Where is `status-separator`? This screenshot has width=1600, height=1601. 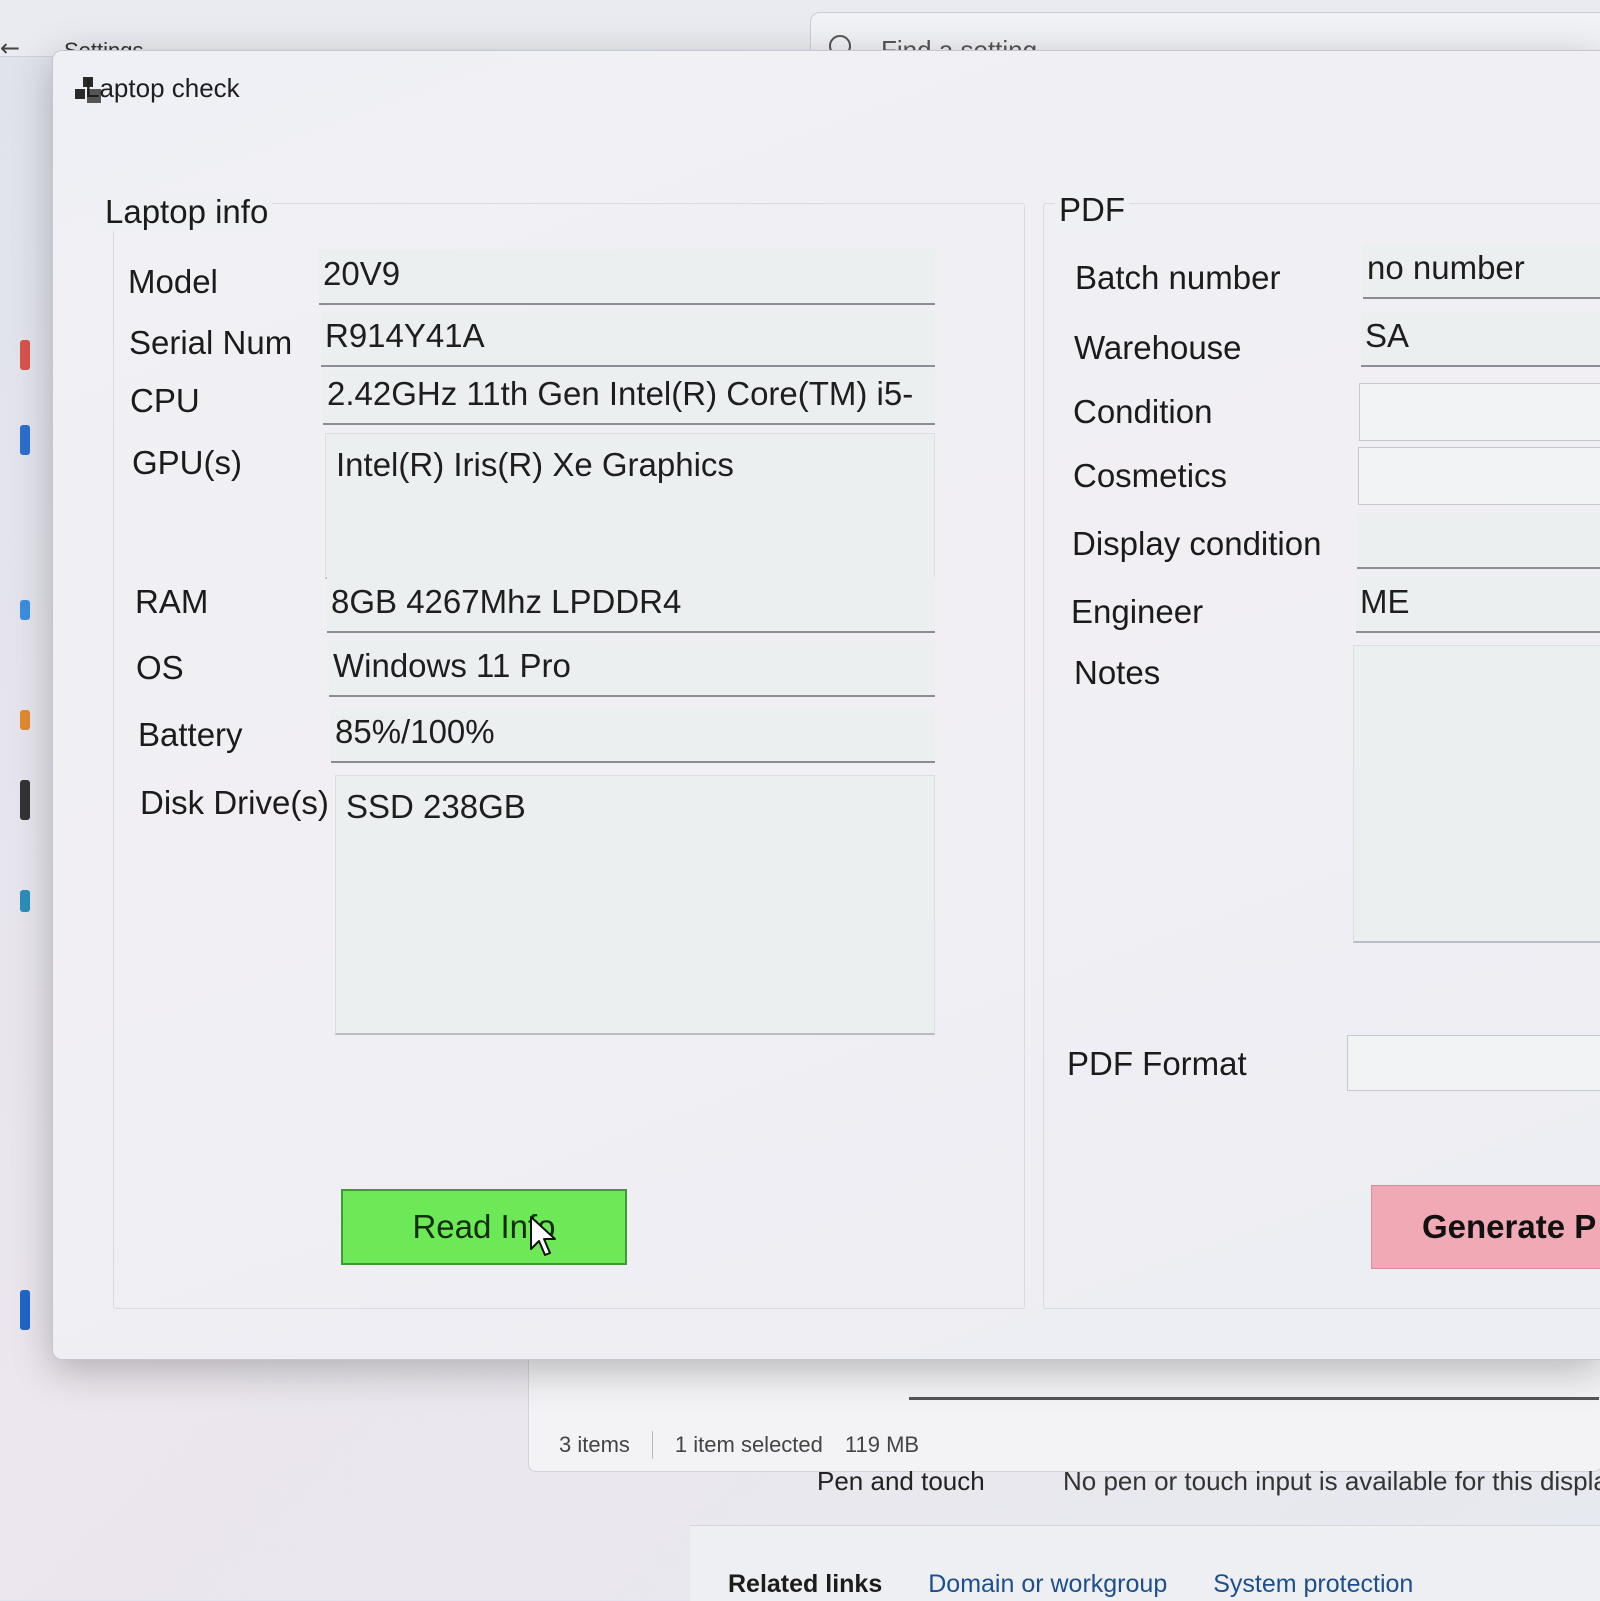 status-separator is located at coordinates (652, 1445).